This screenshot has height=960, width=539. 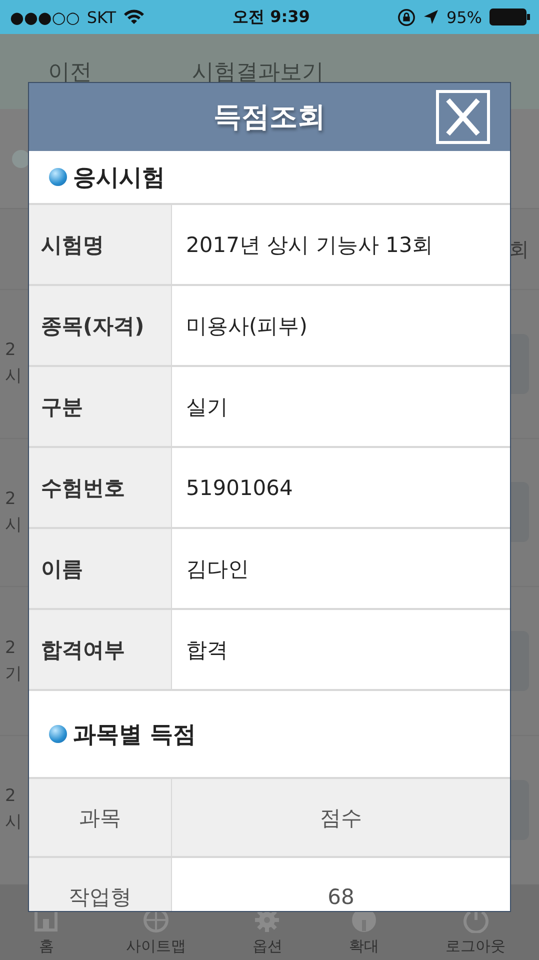 I want to click on close-icon, so click(x=463, y=117).